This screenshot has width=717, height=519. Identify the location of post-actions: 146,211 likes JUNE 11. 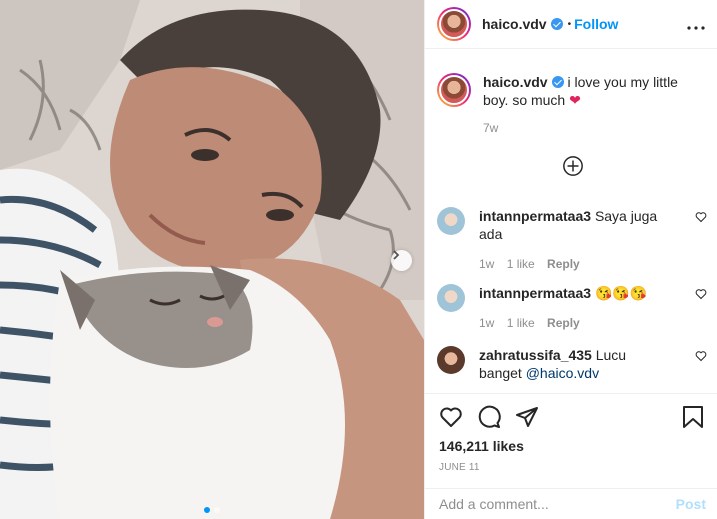
(571, 433).